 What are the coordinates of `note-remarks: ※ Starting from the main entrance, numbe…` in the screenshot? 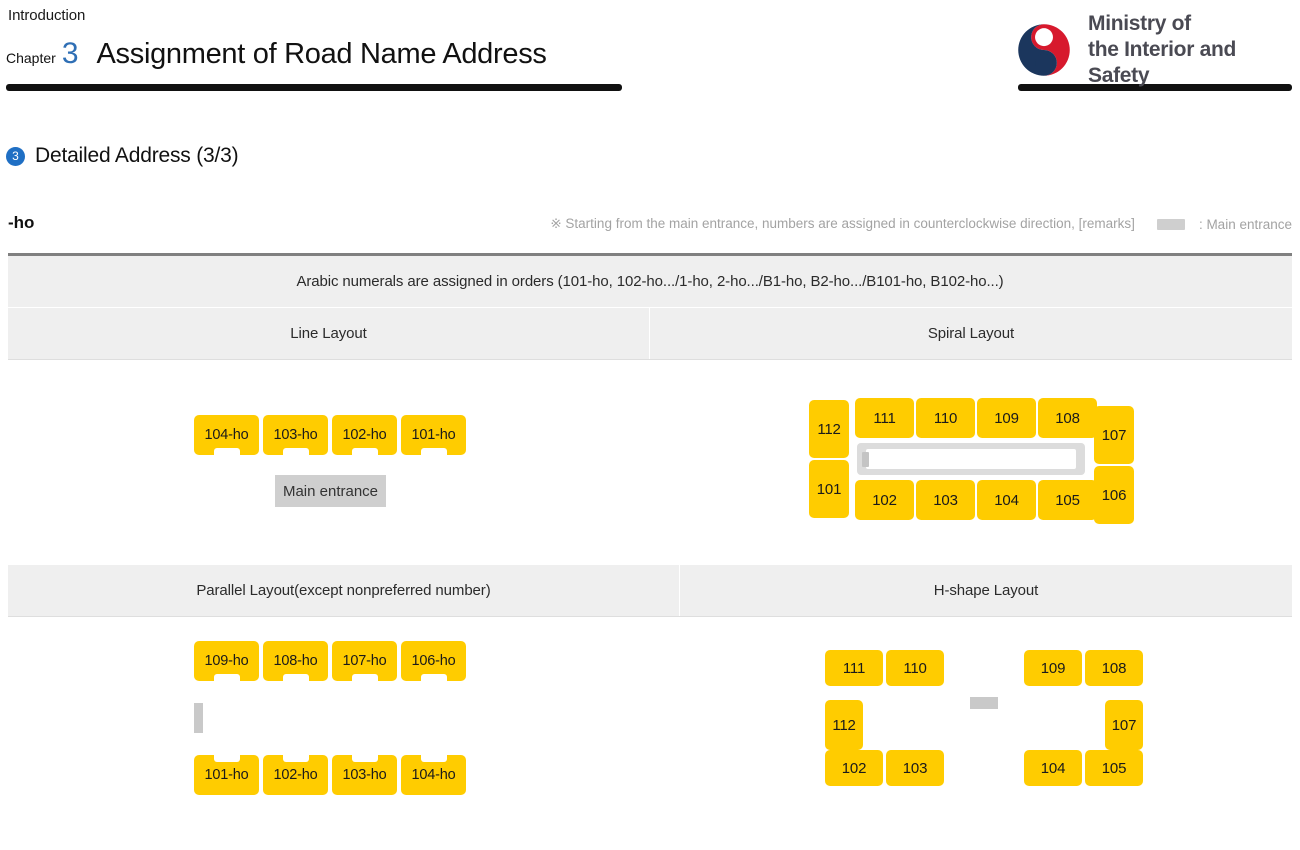 It's located at (921, 224).